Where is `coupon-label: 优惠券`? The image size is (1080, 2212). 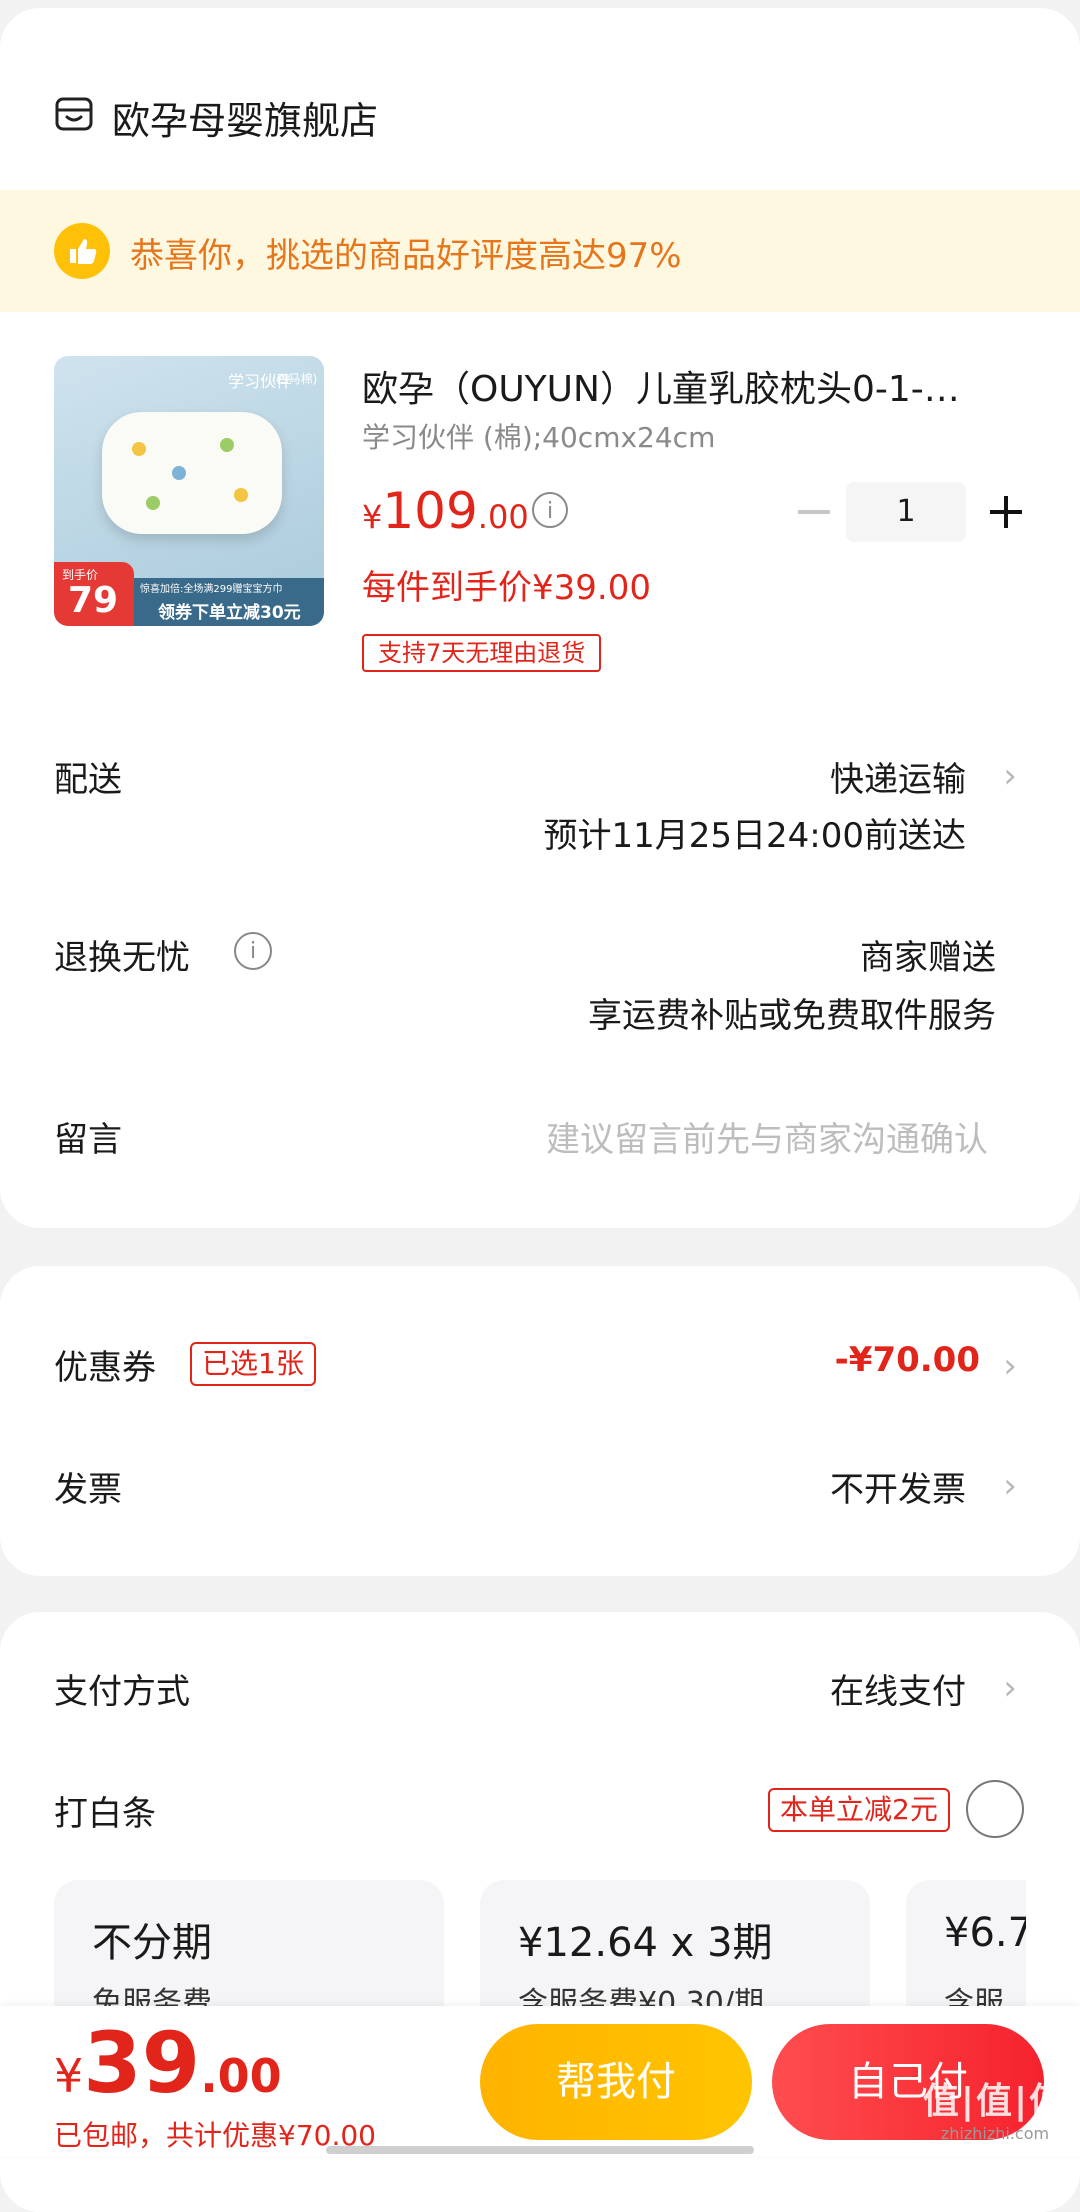
coupon-label: 优惠券 is located at coordinates (105, 1368).